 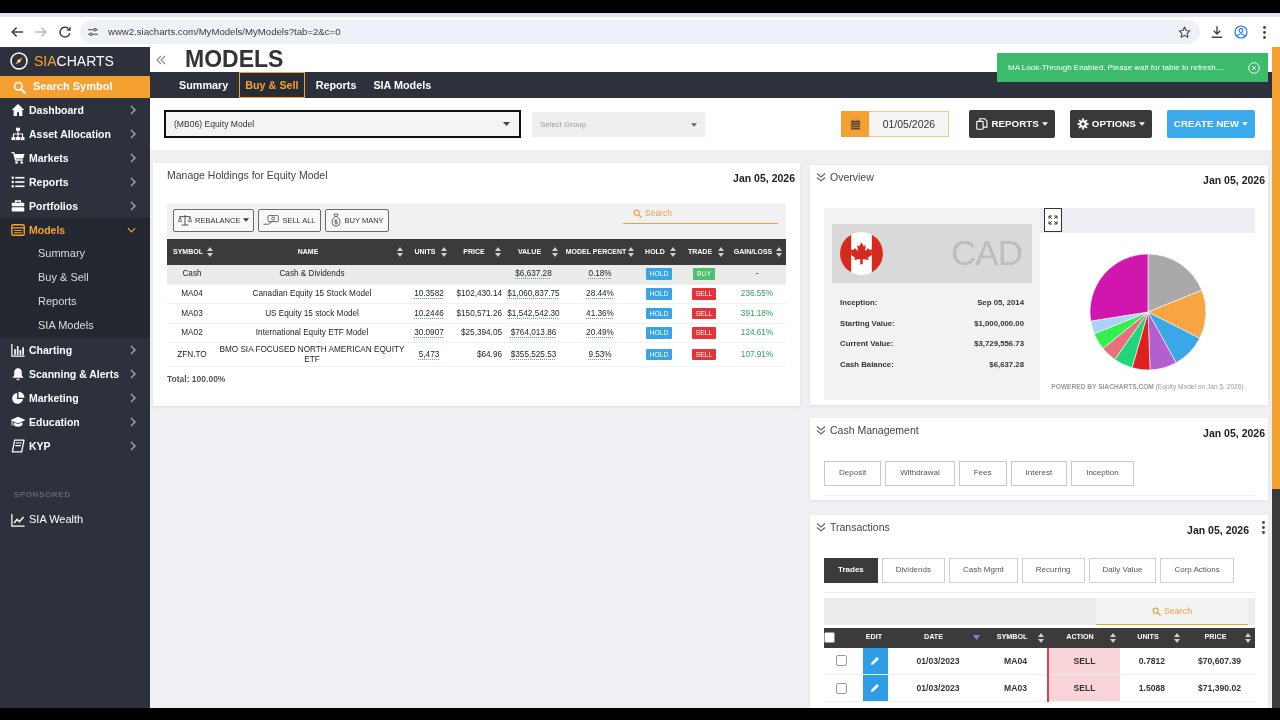 I want to click on sidebar-item: Charting, so click(x=75, y=350).